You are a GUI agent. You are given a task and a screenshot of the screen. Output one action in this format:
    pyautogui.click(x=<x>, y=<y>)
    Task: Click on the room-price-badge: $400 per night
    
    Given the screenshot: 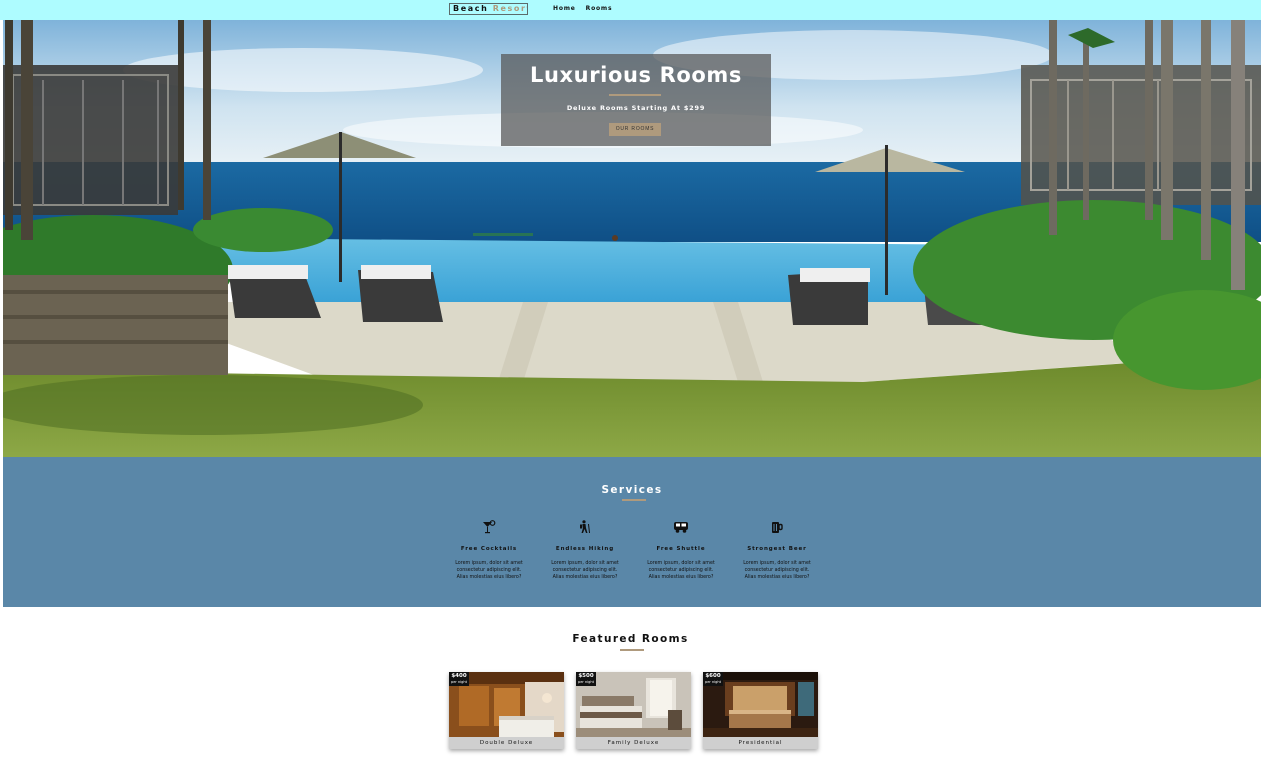 What is the action you would take?
    pyautogui.click(x=459, y=679)
    